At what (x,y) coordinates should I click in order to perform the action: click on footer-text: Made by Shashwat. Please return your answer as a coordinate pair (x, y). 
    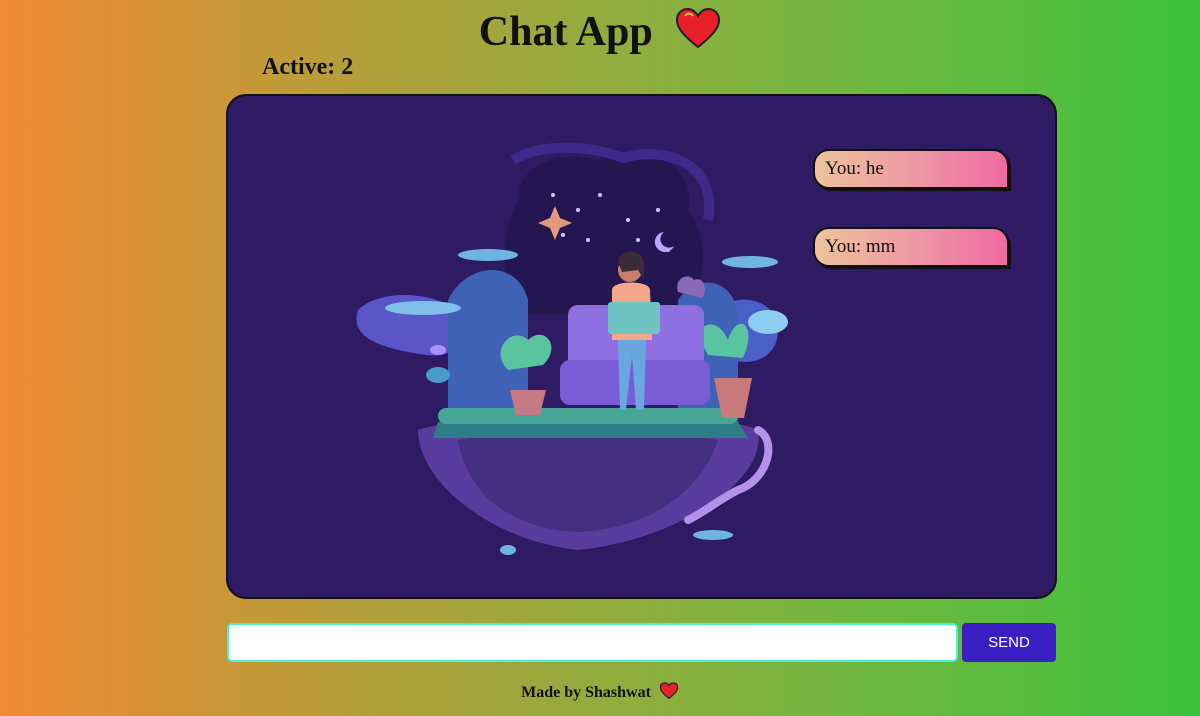
    Looking at the image, I should click on (586, 692).